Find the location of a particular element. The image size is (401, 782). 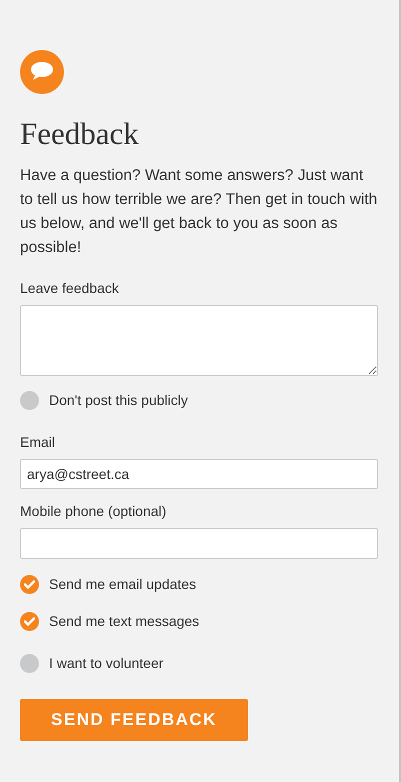

field-label: Leave feedback is located at coordinates (70, 288).